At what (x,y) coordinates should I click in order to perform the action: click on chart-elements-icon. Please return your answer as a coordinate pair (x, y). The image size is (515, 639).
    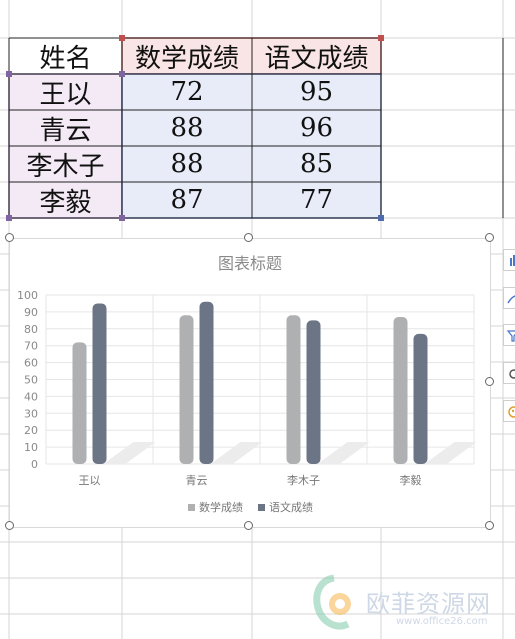
    Looking at the image, I should click on (509, 260).